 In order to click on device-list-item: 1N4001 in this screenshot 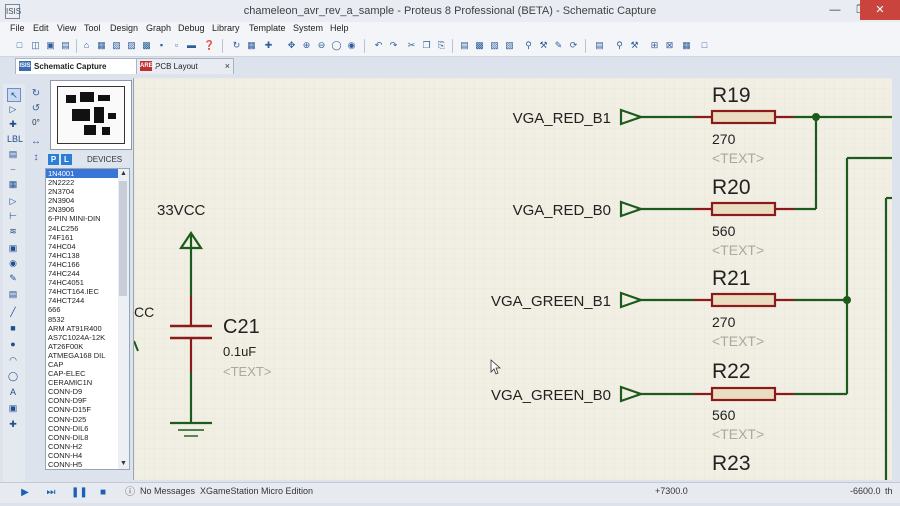, I will do `click(82, 174)`.